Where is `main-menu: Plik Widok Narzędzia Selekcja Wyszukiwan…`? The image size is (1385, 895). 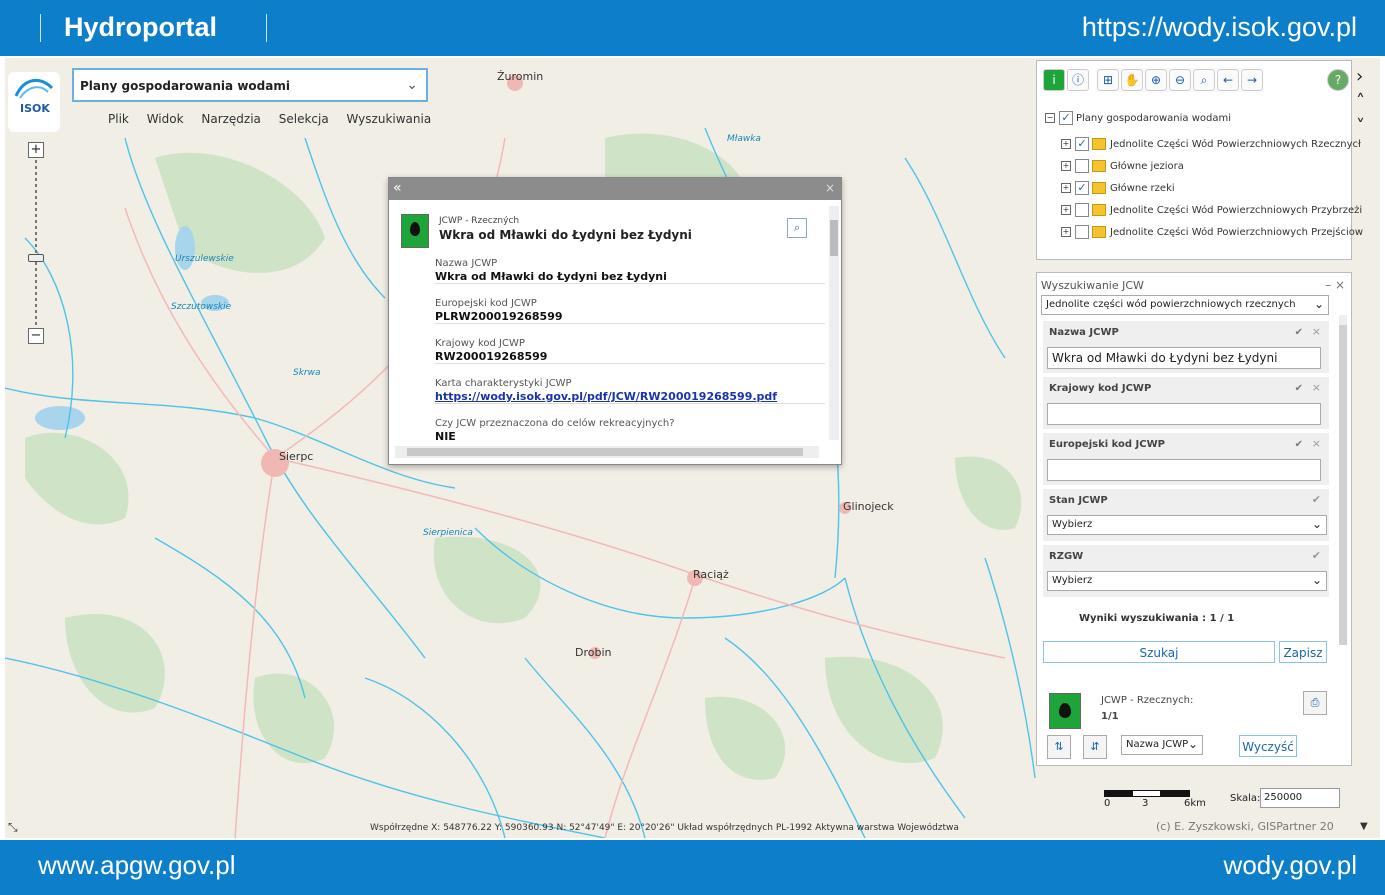
main-menu: Plik Widok Narzędzia Selekcja Wyszukiwan… is located at coordinates (276, 119).